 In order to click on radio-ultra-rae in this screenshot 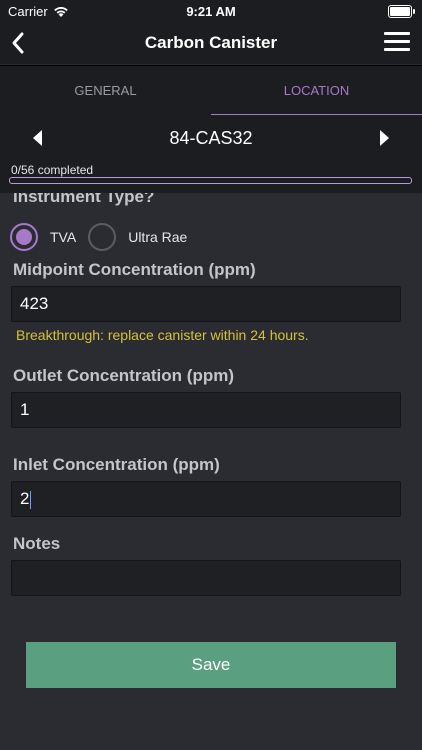, I will do `click(102, 237)`.